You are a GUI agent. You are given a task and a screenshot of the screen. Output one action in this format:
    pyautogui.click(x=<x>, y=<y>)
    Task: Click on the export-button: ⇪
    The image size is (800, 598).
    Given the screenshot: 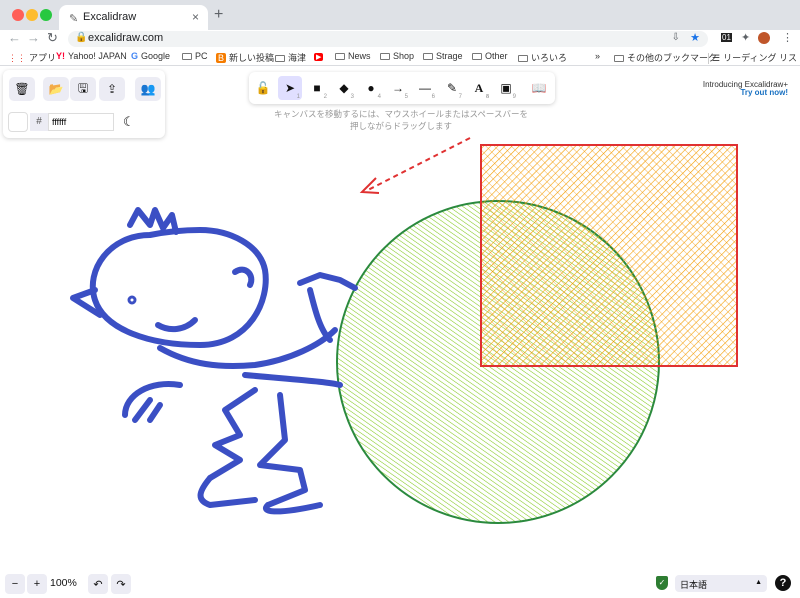 What is the action you would take?
    pyautogui.click(x=112, y=89)
    